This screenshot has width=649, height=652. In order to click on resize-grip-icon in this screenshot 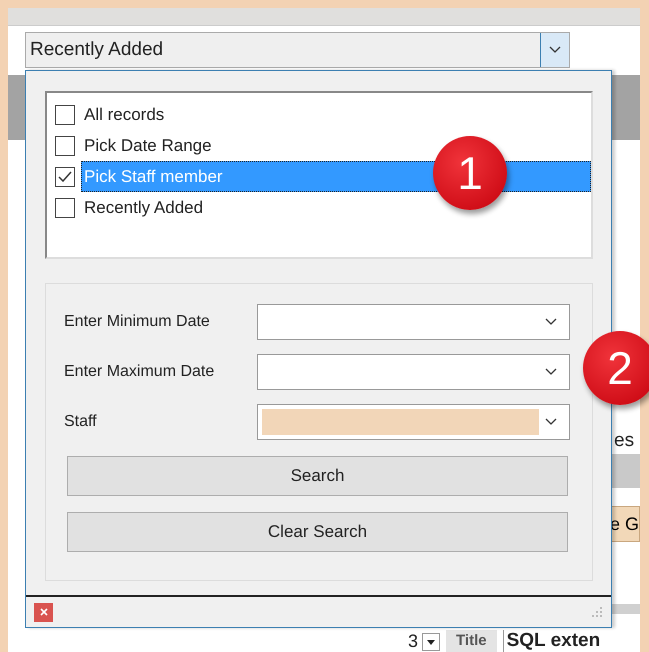, I will do `click(597, 612)`.